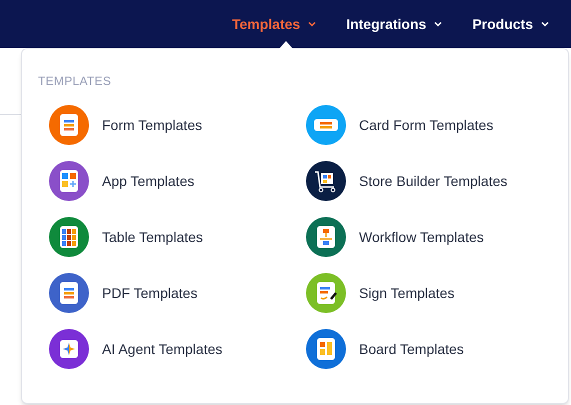 The width and height of the screenshot is (571, 405). Describe the element at coordinates (423, 181) in the screenshot. I see `template-menu-item: Store Builder Templates` at that location.